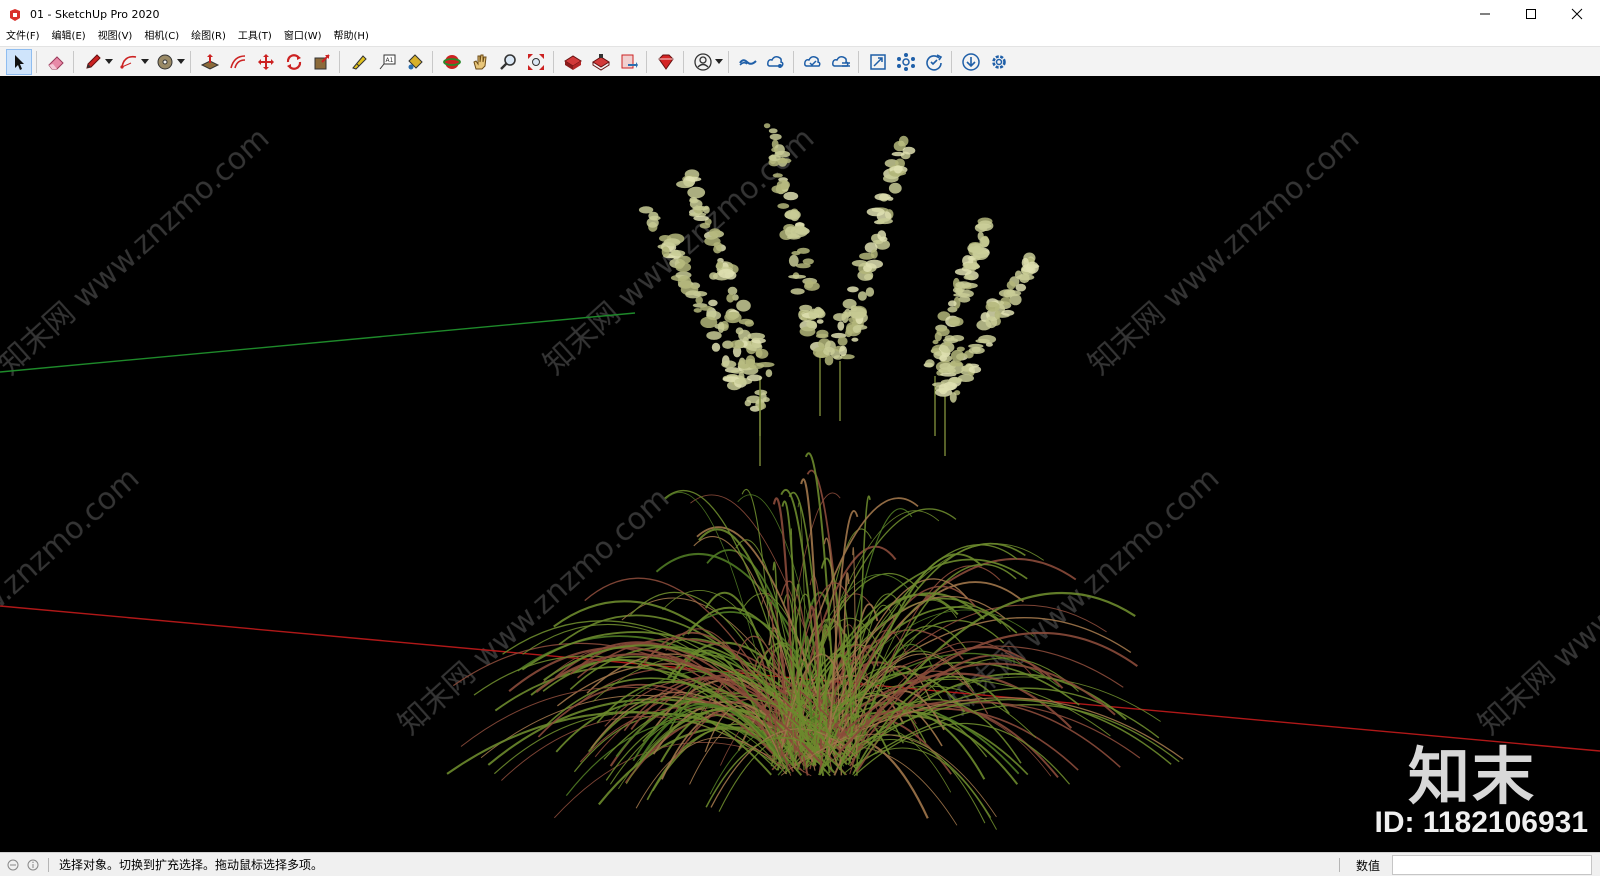 The height and width of the screenshot is (876, 1600). I want to click on brand-id: ID: 1182106931, so click(1481, 822).